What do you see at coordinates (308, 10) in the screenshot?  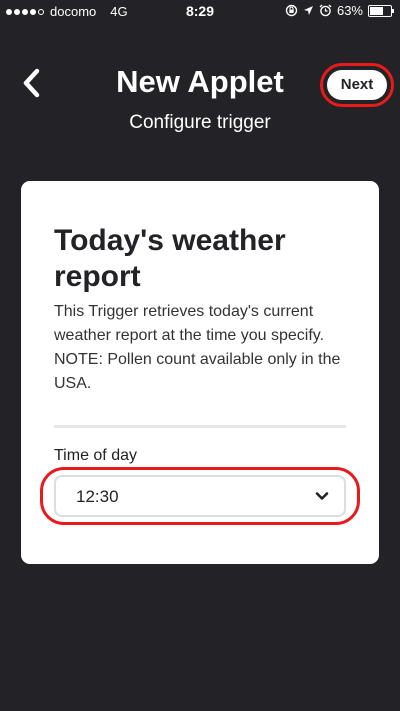 I see `location-arrow-icon` at bounding box center [308, 10].